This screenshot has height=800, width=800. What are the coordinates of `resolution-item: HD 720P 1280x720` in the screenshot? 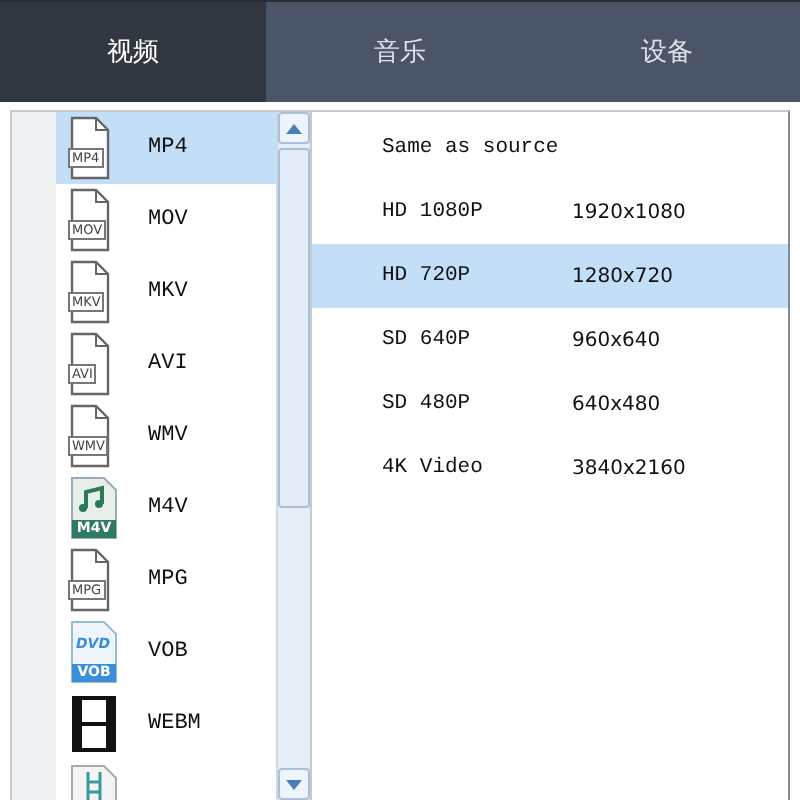 It's located at (550, 276).